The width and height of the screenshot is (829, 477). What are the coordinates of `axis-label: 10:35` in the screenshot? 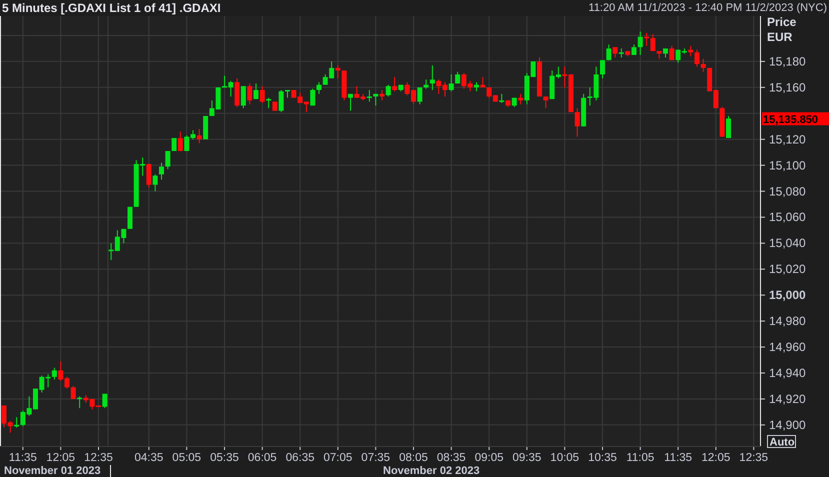 It's located at (602, 458).